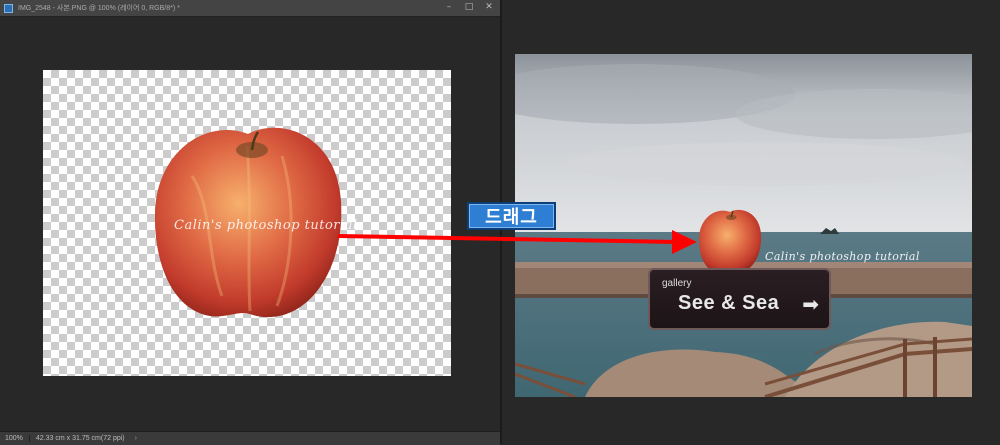 This screenshot has height=445, width=1000. I want to click on sign-main-text: See & Sea, so click(729, 303).